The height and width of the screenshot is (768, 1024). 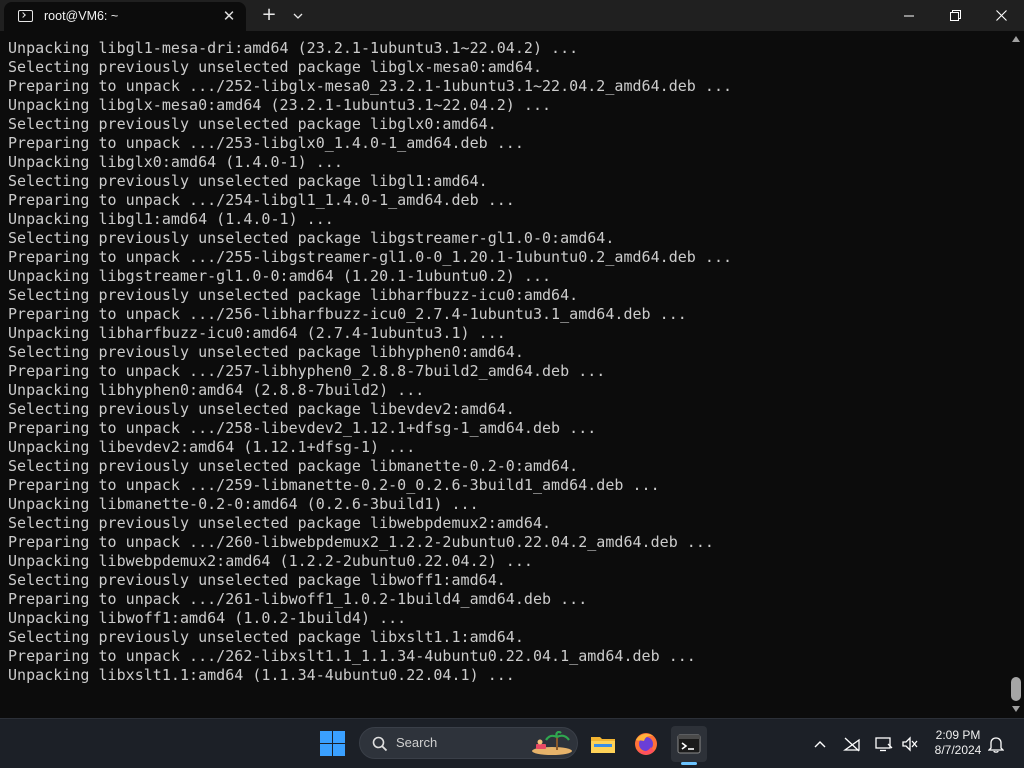 I want to click on speaker-muted-icon, so click(x=910, y=744).